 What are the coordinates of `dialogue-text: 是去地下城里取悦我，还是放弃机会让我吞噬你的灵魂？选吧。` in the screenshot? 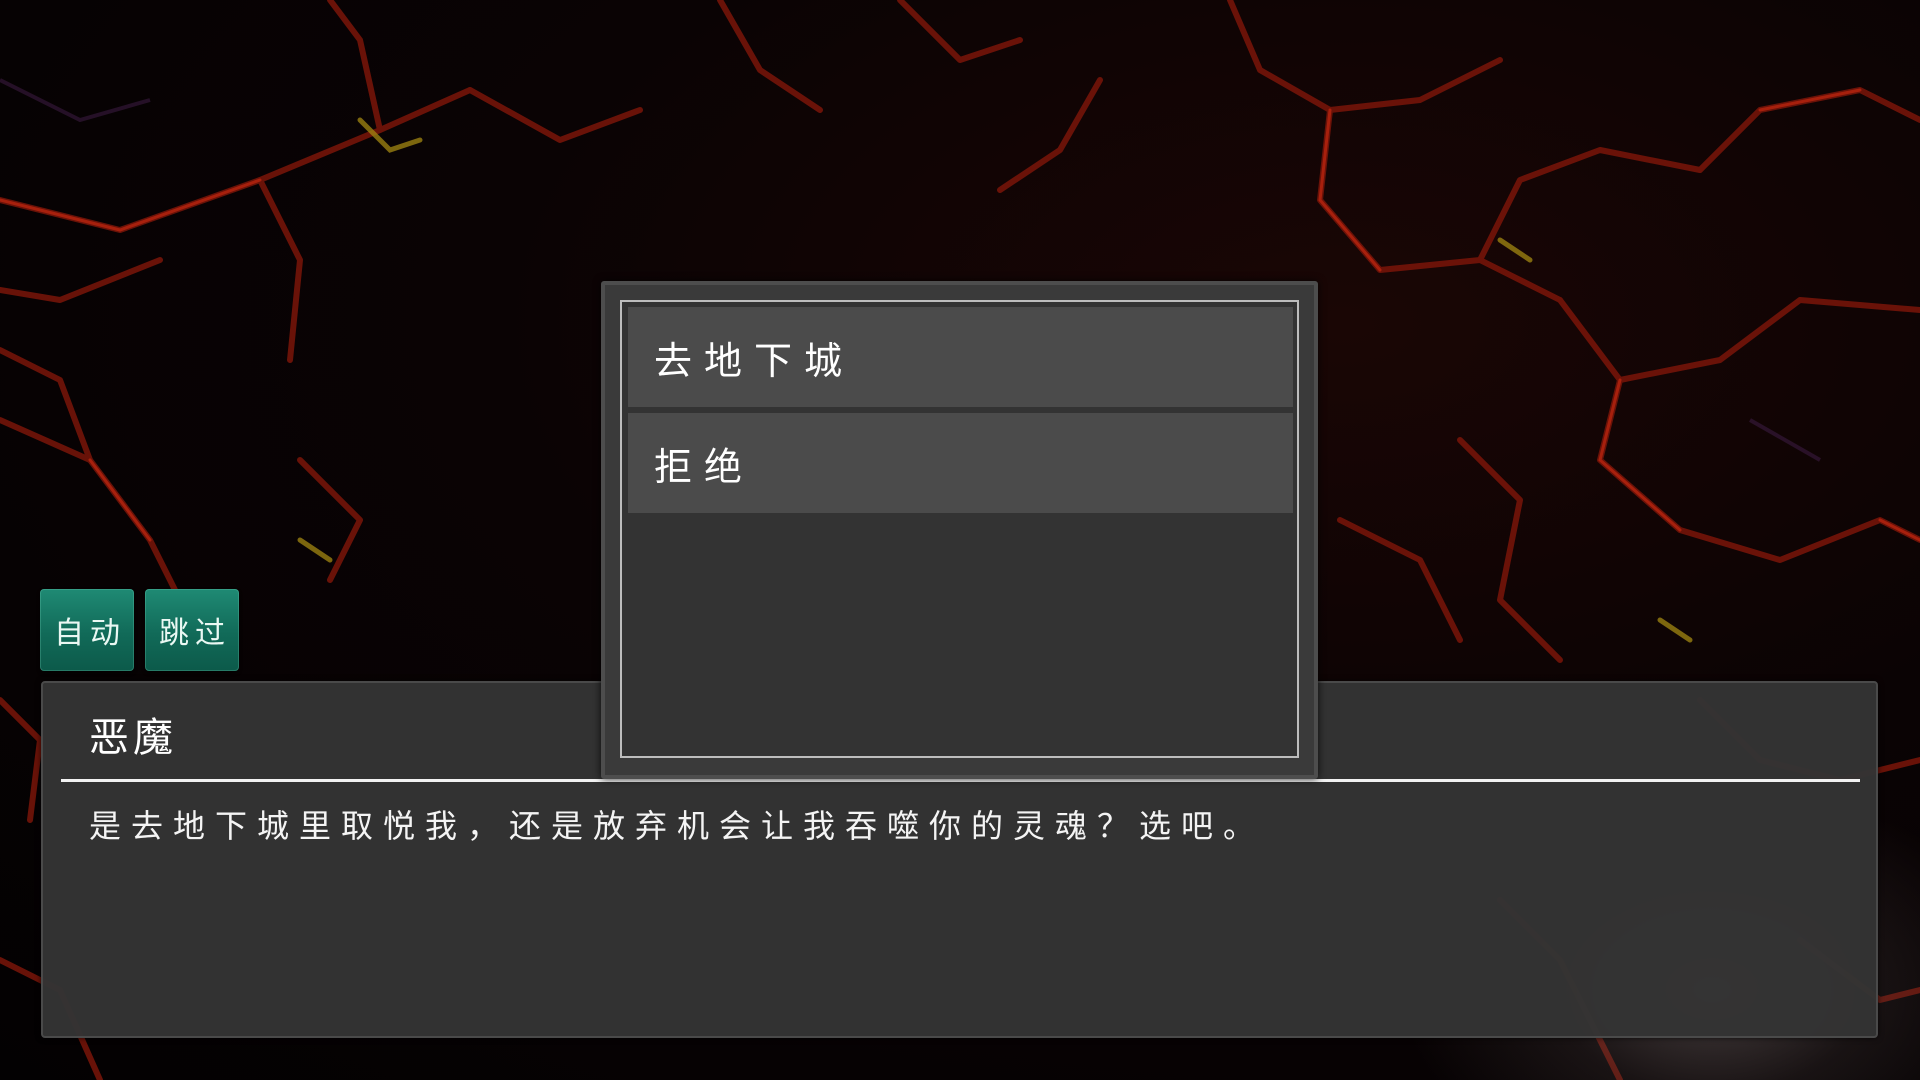 It's located at (677, 826).